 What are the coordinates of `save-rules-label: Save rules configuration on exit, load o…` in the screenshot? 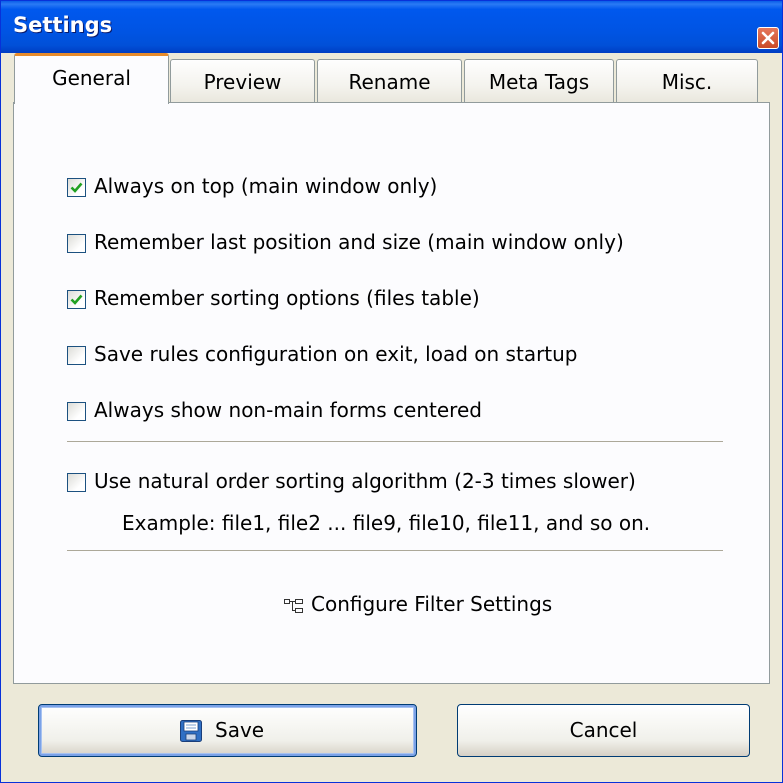 It's located at (336, 354).